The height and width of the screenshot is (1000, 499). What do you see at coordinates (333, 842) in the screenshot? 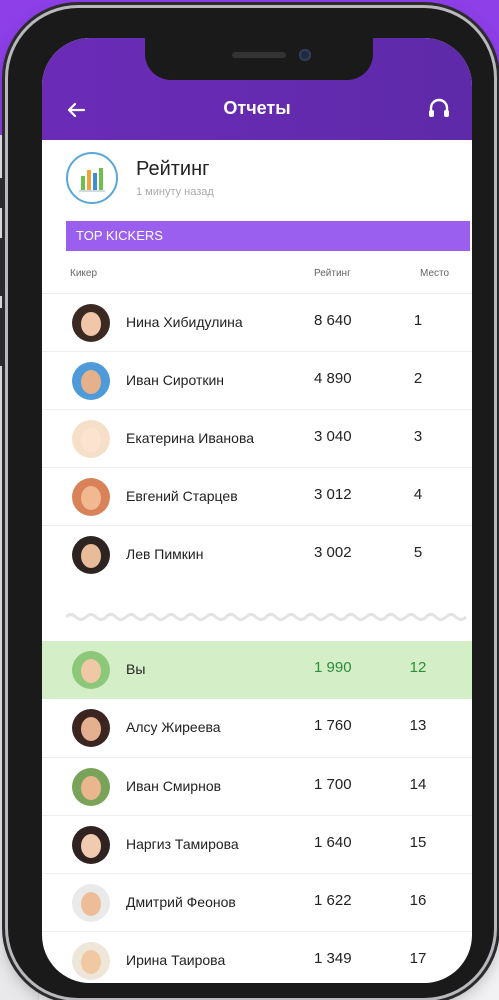
I see `player-rating: 1 640` at bounding box center [333, 842].